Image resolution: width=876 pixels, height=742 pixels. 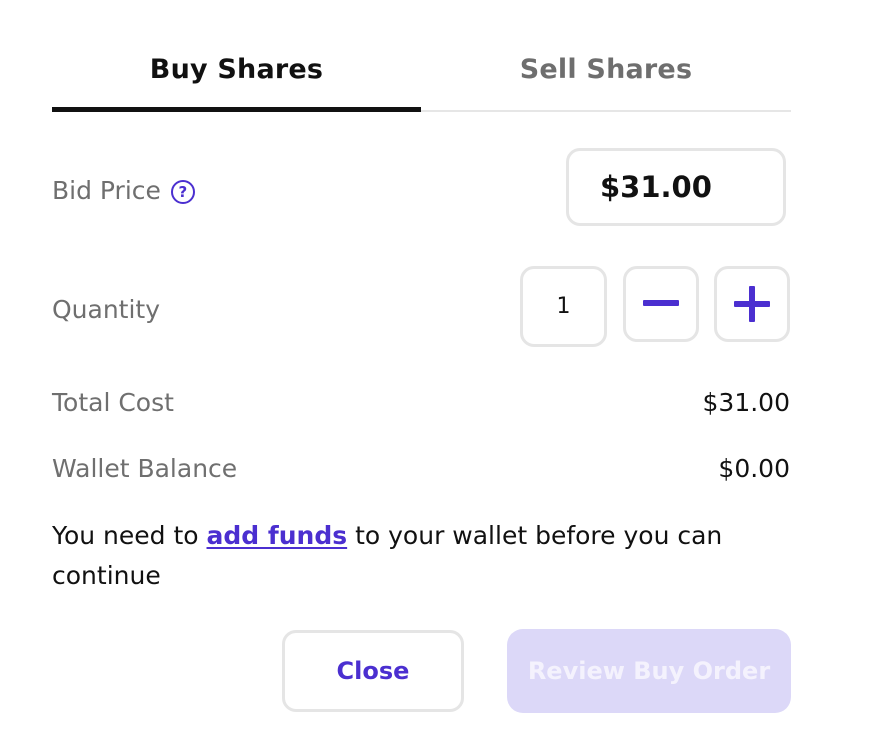 I want to click on quantity-increment-button, so click(x=752, y=304).